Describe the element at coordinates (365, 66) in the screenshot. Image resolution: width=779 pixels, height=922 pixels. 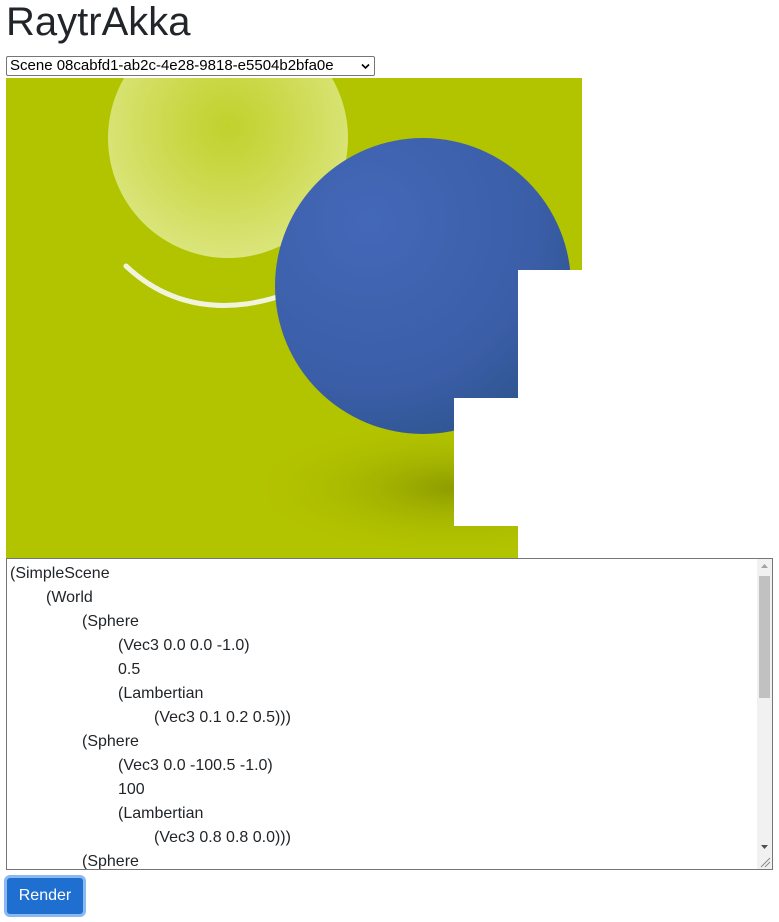
I see `chevron-down-icon` at that location.